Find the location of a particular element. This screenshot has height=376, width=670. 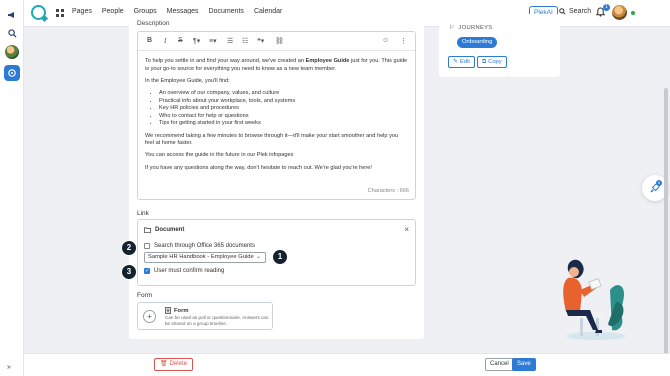

list-item: Key HR policies and procedures is located at coordinates (283, 109).